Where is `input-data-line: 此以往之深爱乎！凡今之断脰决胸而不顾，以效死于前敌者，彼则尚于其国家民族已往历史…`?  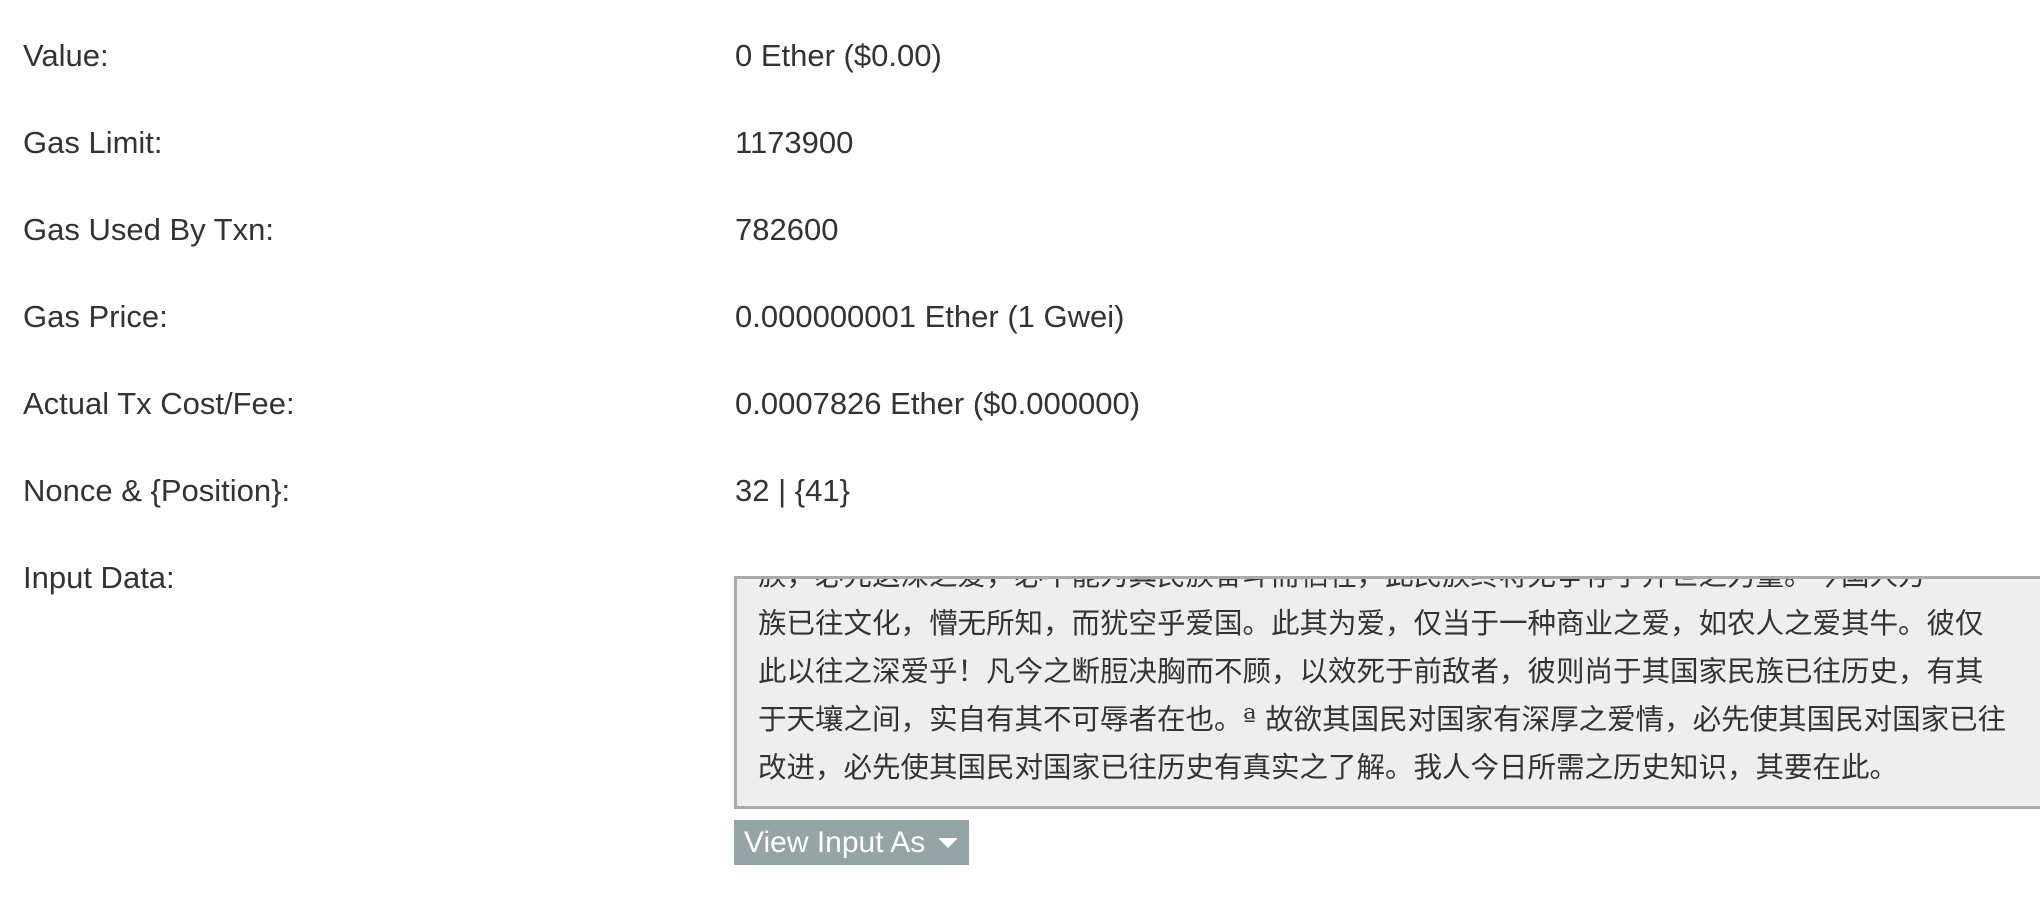 input-data-line: 此以往之深爱乎！凡今之断脰决胸而不顾，以效死于前敌者，彼则尚于其国家民族已往历史… is located at coordinates (1371, 671).